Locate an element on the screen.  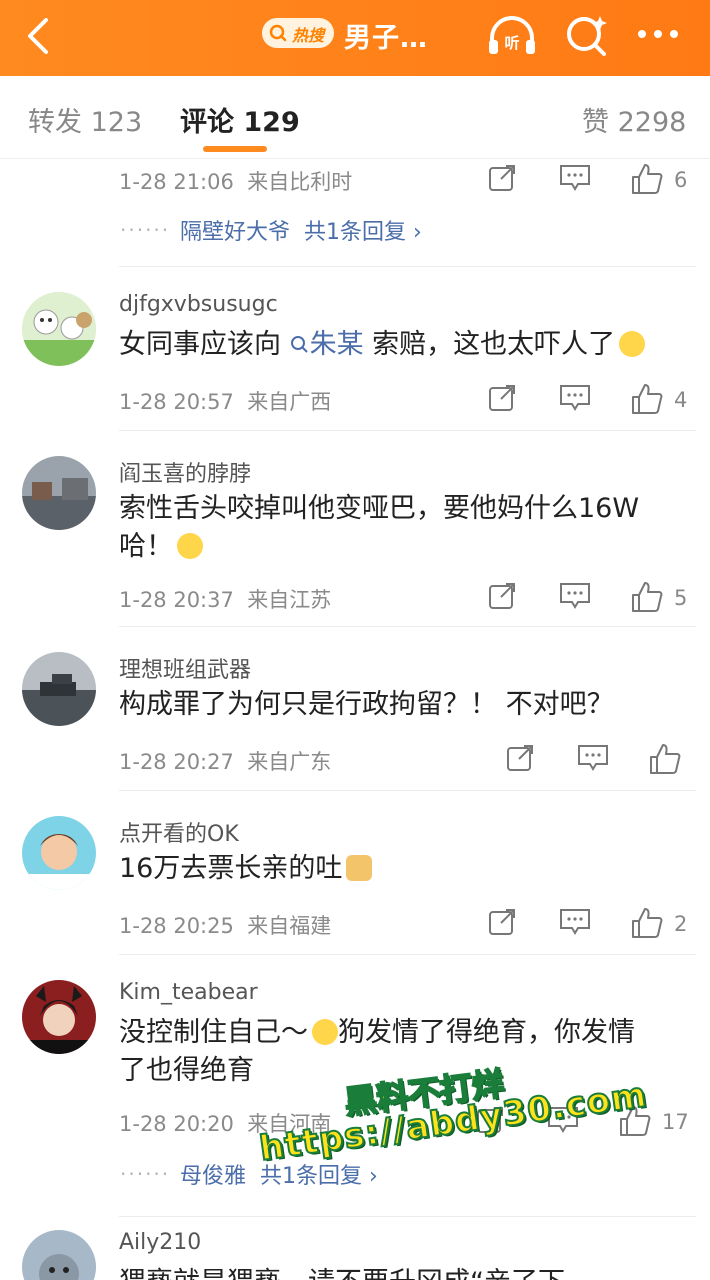
username: 阎玉喜的脖脖 is located at coordinates (185, 472).